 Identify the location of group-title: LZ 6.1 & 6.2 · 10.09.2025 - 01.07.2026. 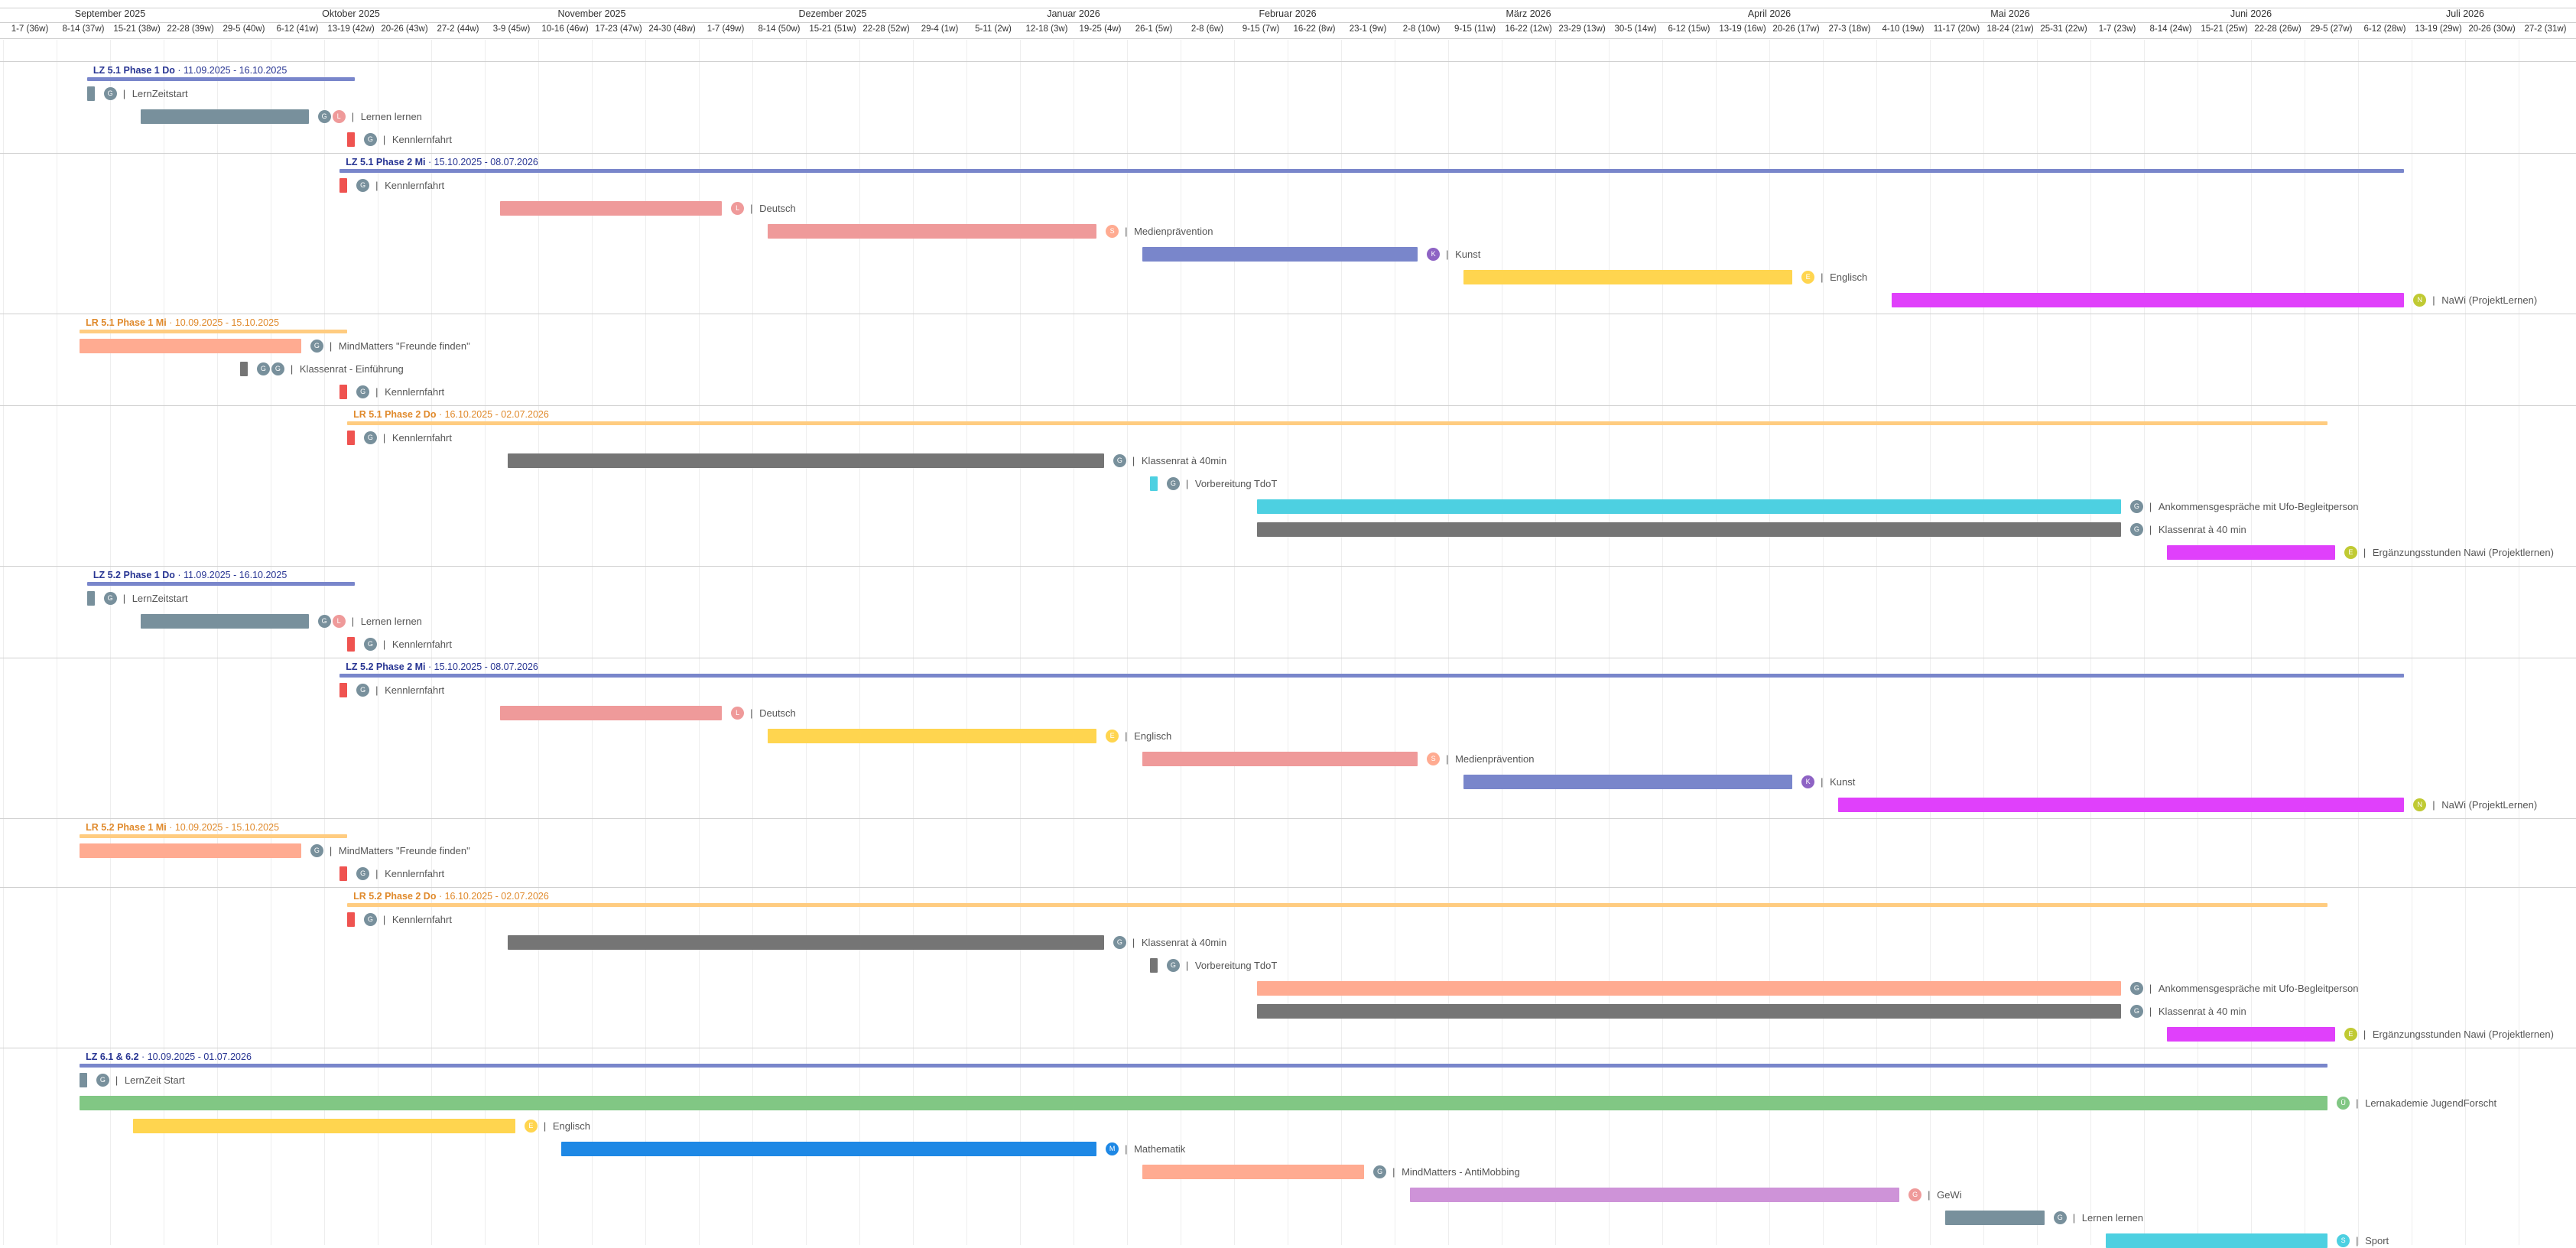
(169, 1056).